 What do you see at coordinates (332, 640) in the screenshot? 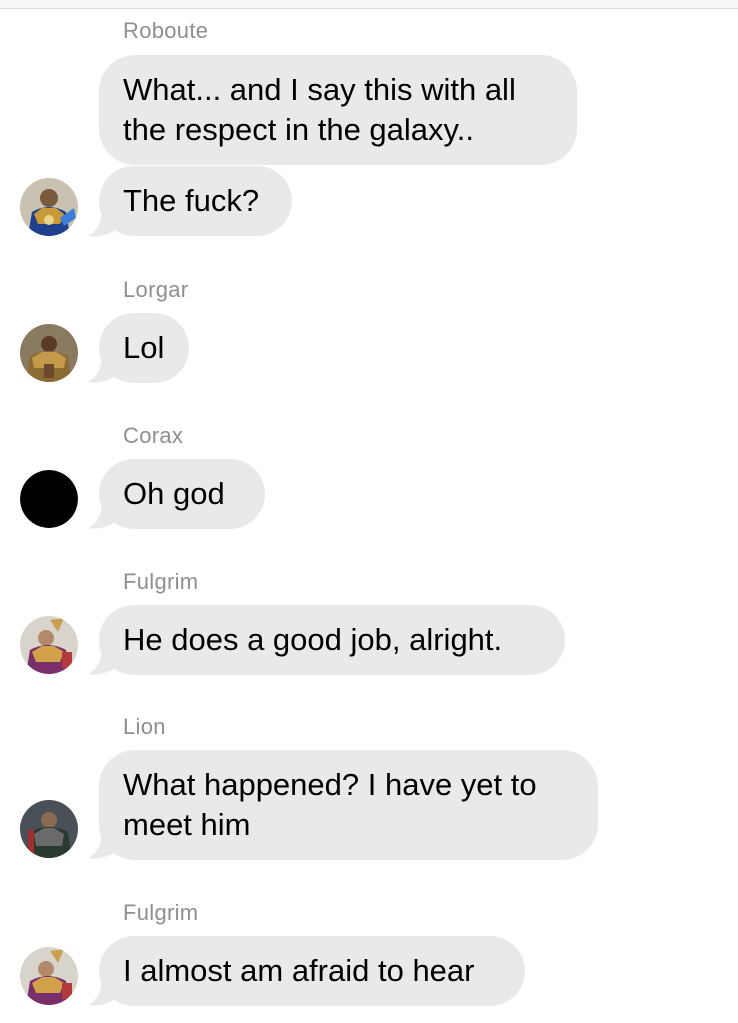
I see `message-bubble: He does a good job, alright.` at bounding box center [332, 640].